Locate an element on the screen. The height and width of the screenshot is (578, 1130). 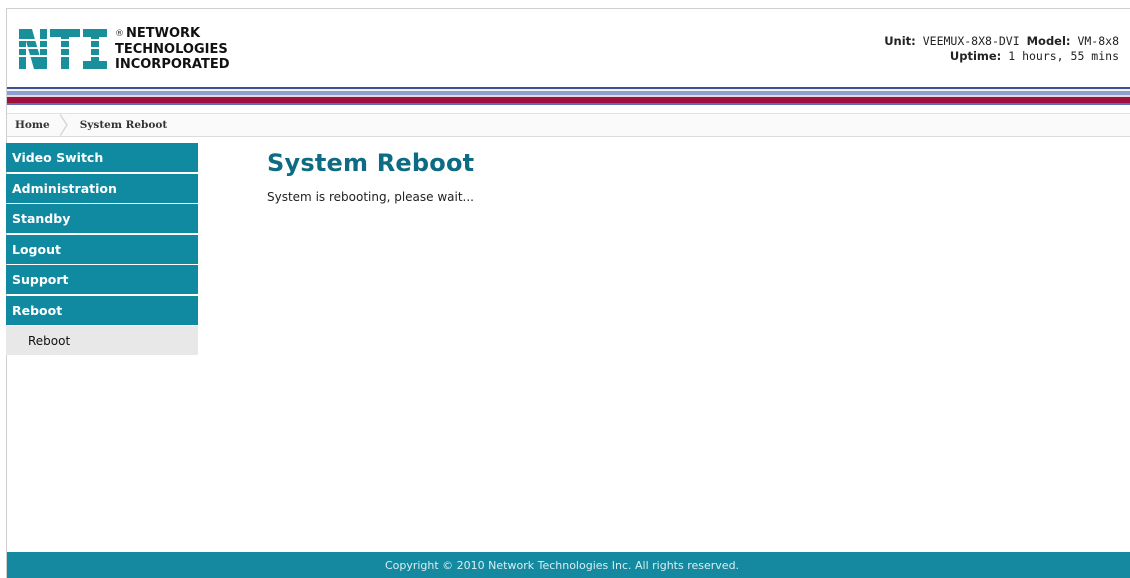
sidebar-item-standby: Standby is located at coordinates (102, 218).